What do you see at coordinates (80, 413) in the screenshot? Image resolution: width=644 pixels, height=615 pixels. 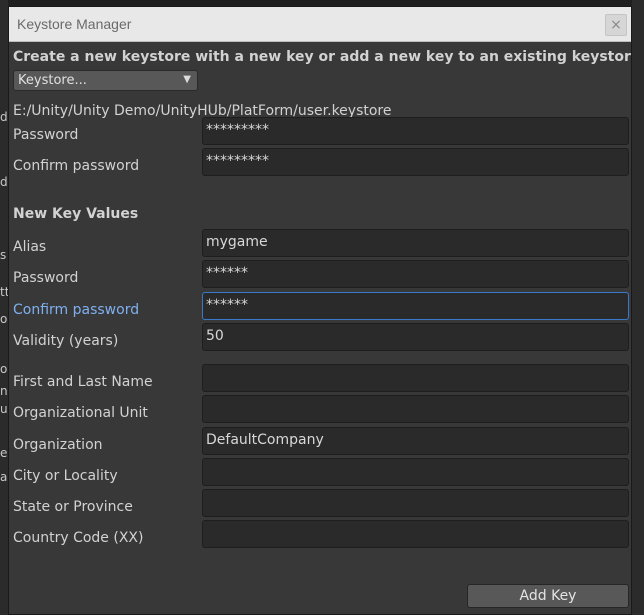 I see `organizational-unit-label: Organizational Unit` at bounding box center [80, 413].